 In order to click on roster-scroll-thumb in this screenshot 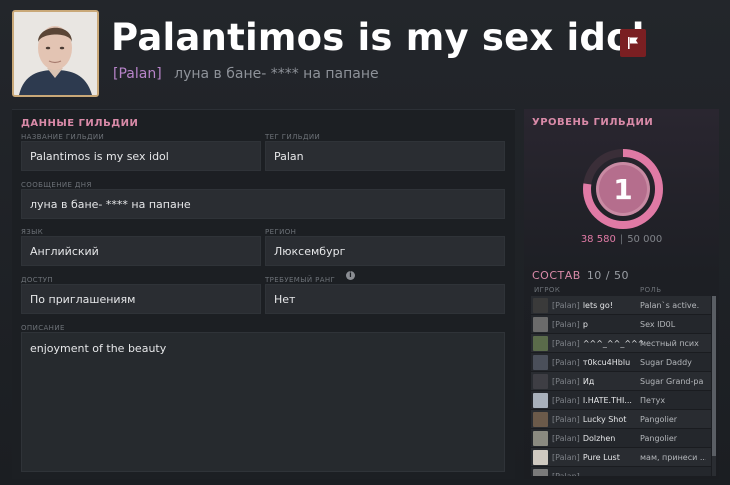, I will do `click(714, 376)`.